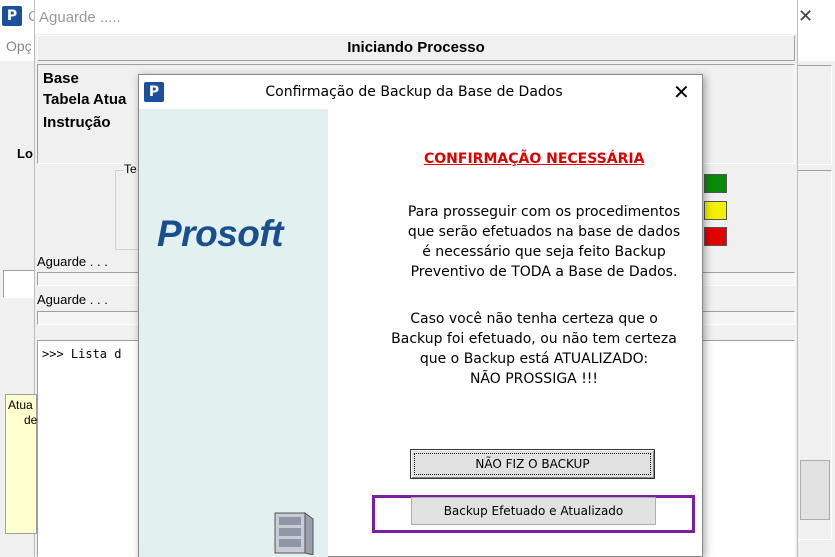  Describe the element at coordinates (532, 464) in the screenshot. I see `no-backup-button: NÃO FIZ O BACKUP` at that location.